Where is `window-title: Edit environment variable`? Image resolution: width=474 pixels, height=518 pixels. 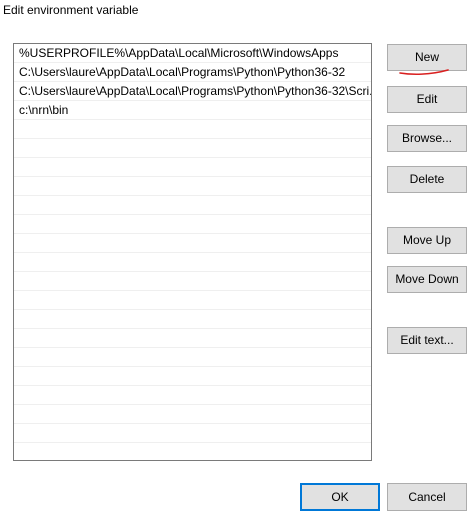 window-title: Edit environment variable is located at coordinates (71, 10).